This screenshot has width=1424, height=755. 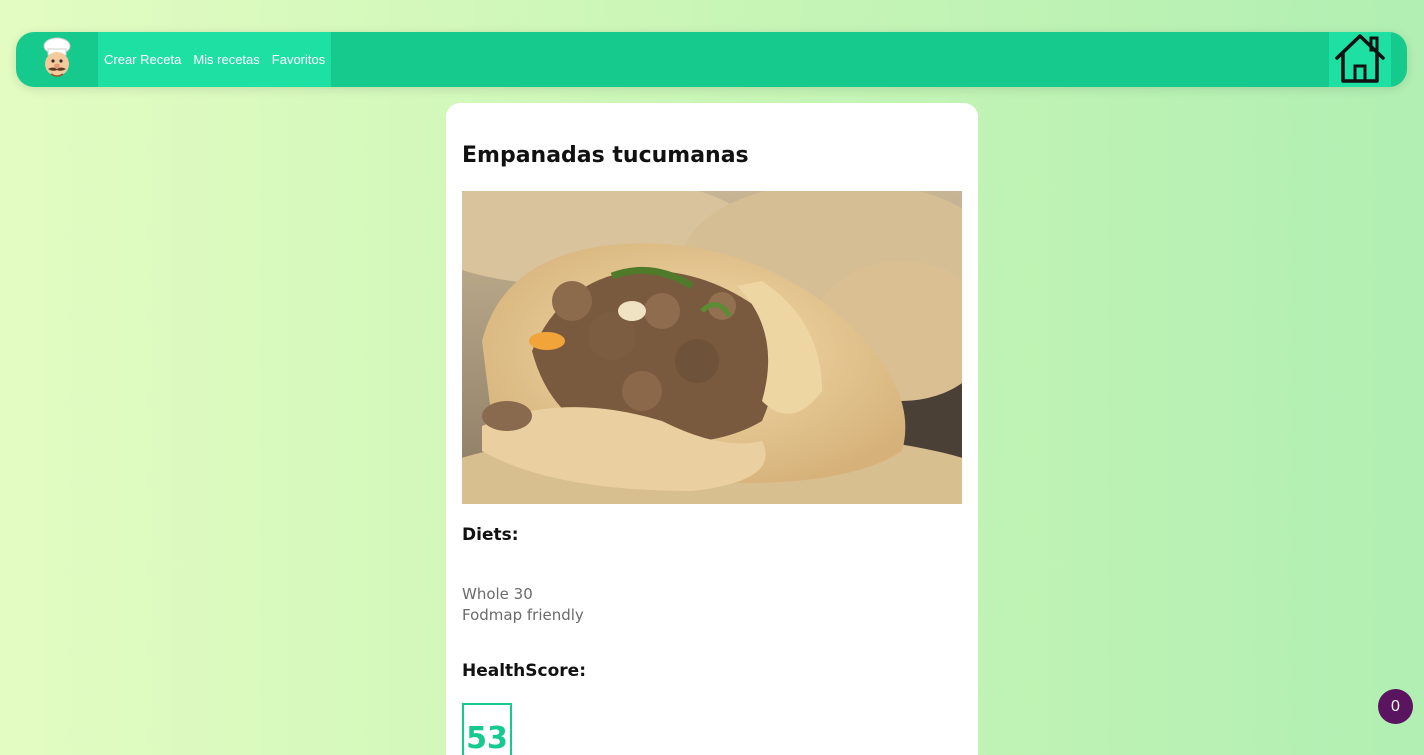 What do you see at coordinates (487, 729) in the screenshot?
I see `health-score-value: 53` at bounding box center [487, 729].